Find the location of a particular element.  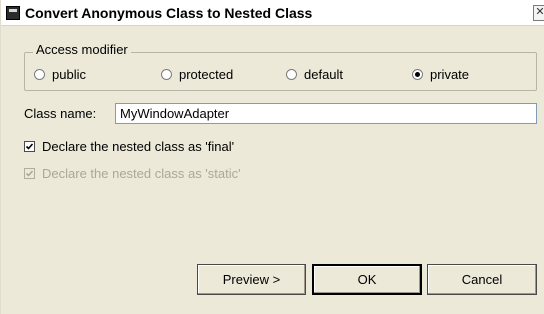

radio-indicator-selected is located at coordinates (417, 74).